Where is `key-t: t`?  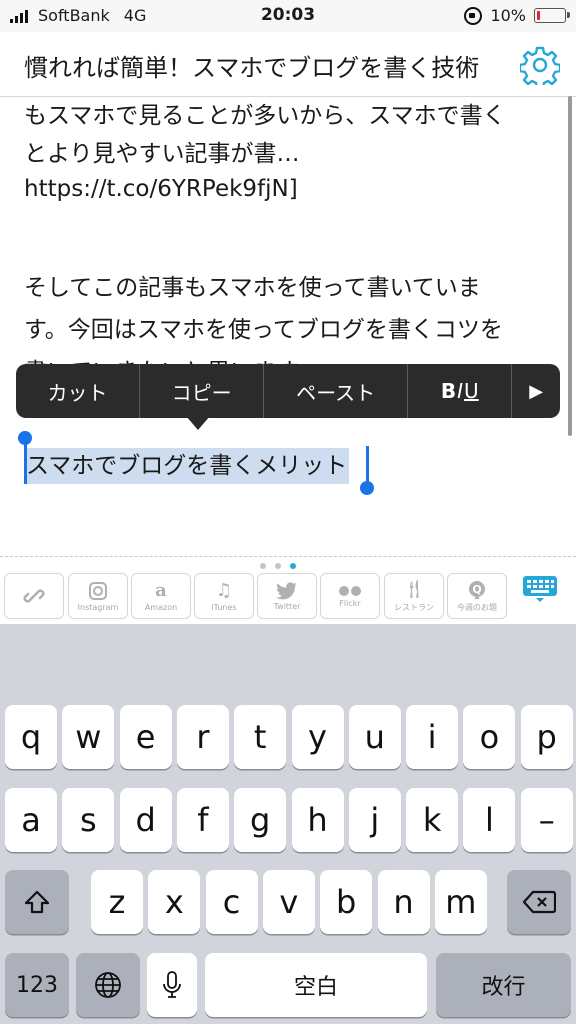
key-t: t is located at coordinates (260, 737).